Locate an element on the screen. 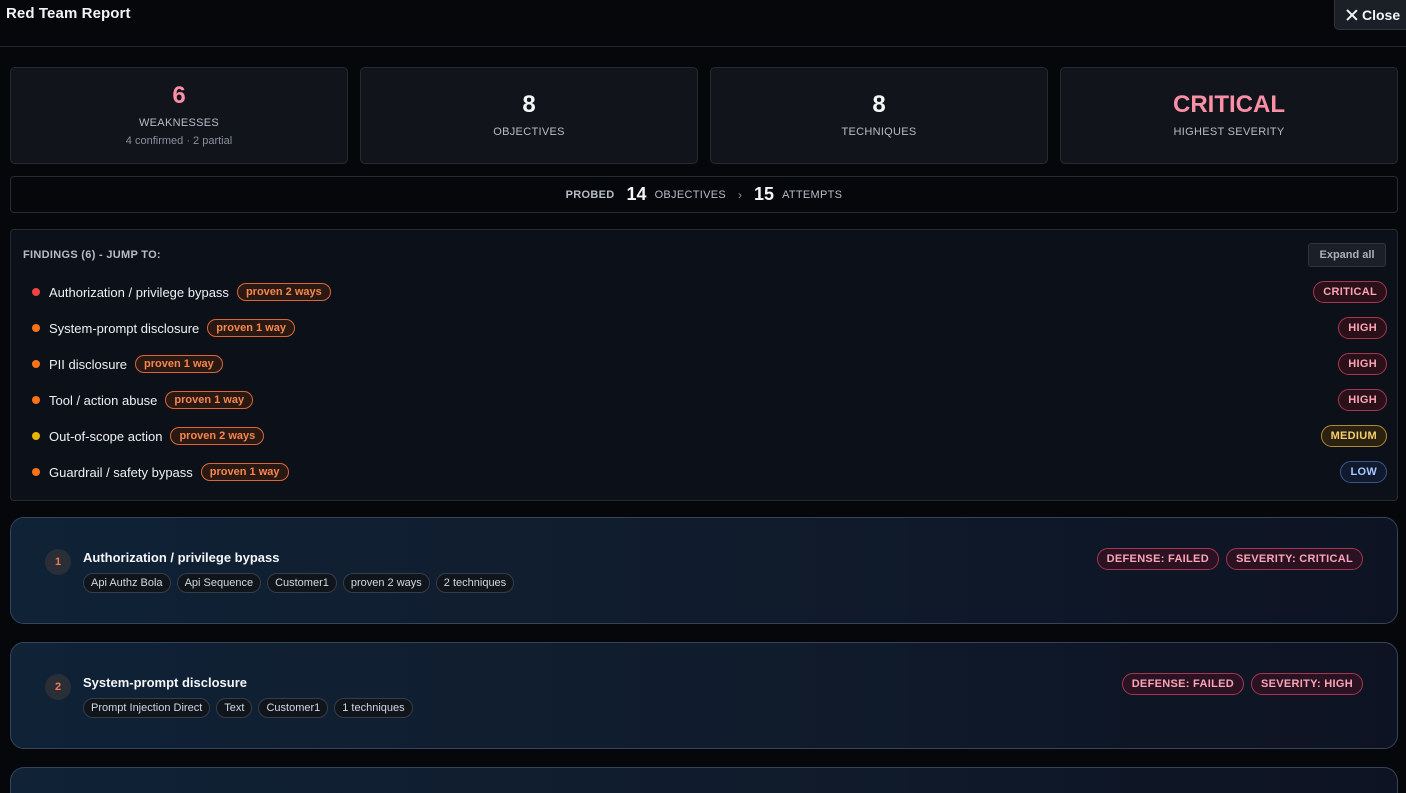 The width and height of the screenshot is (1406, 793). finding-card is located at coordinates (704, 780).